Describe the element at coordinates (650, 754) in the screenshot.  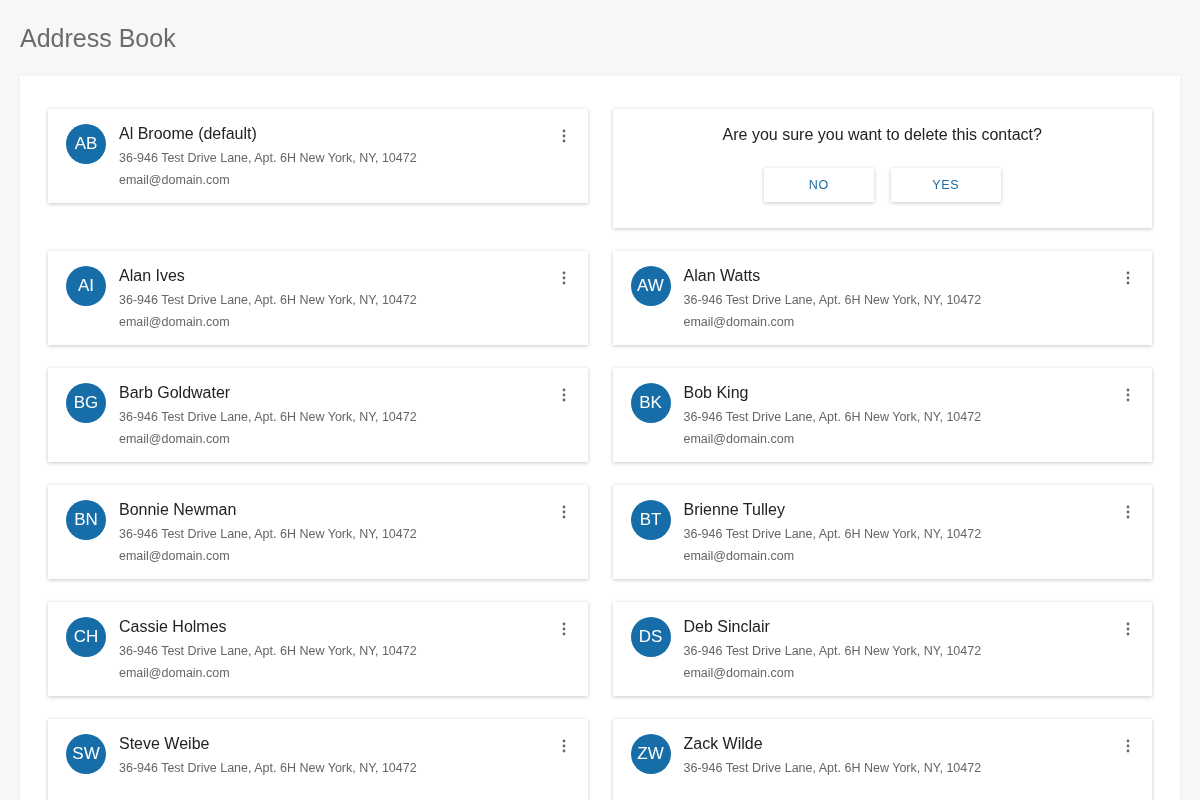
I see `avatar: ZW` at that location.